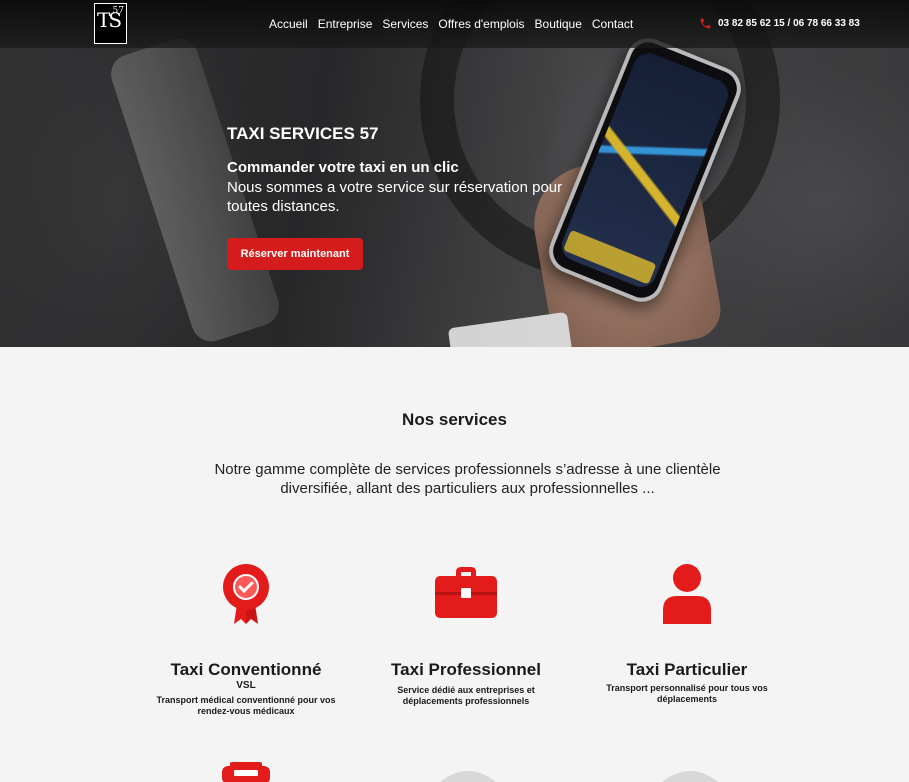  What do you see at coordinates (481, 24) in the screenshot?
I see `nav-offres-emplois: Offres d'emplois` at bounding box center [481, 24].